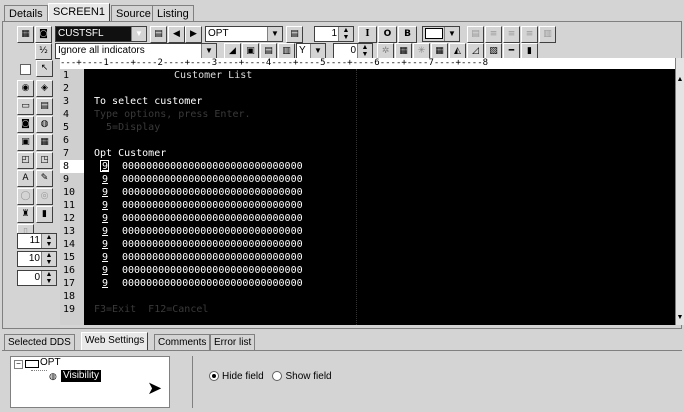  I want to click on hotspot-icon: ◍, so click(44, 124).